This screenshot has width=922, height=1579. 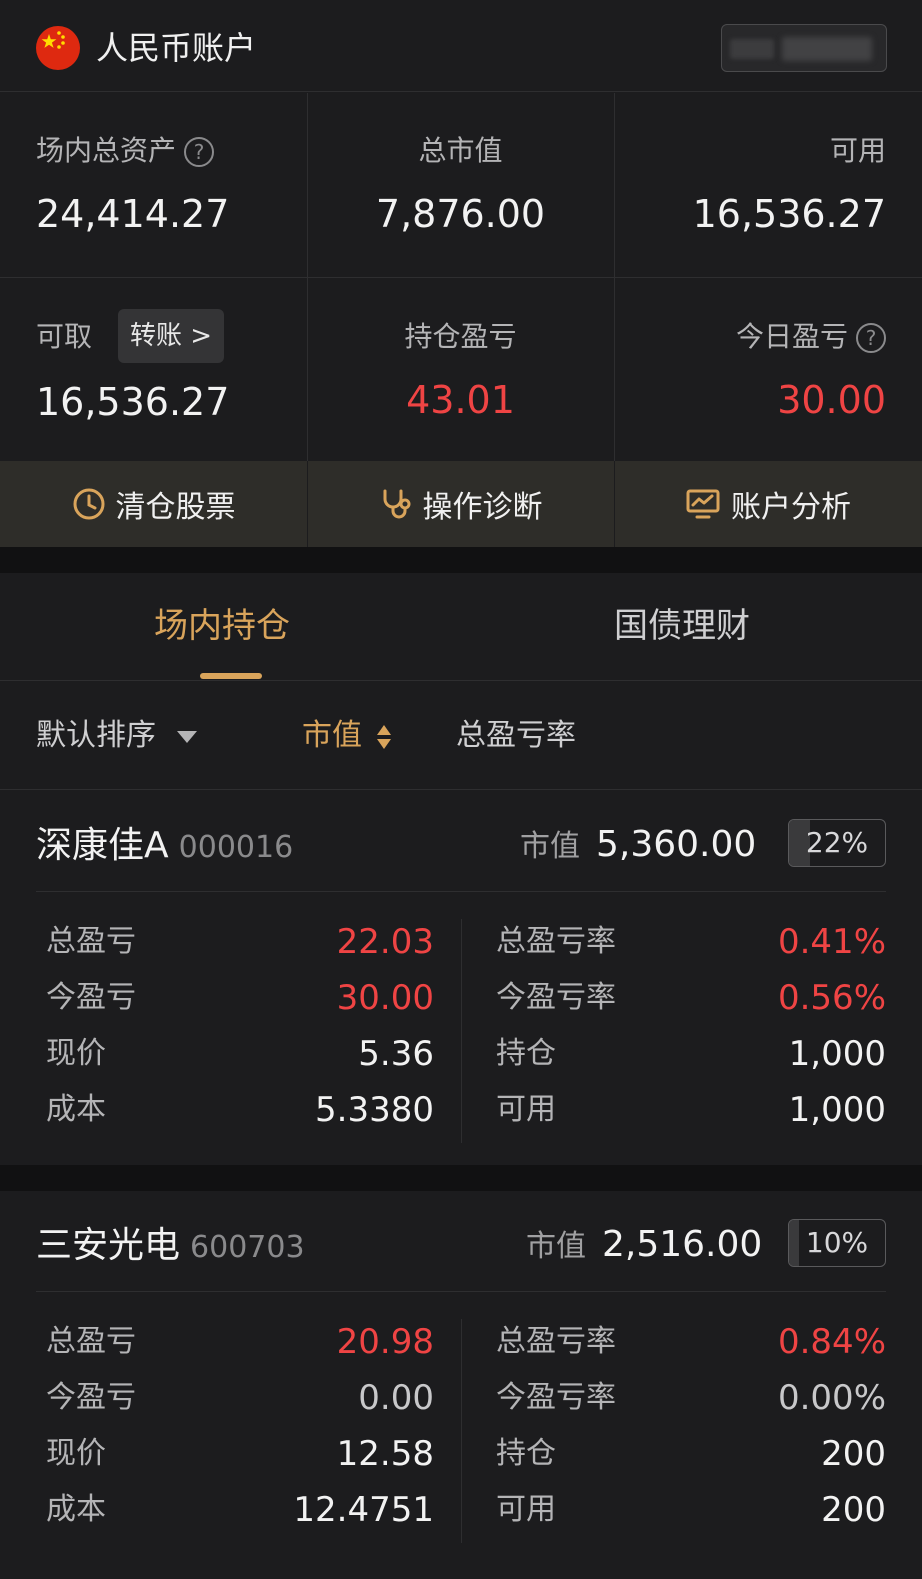 What do you see at coordinates (682, 1244) in the screenshot?
I see `market-value-value: 2,516.00` at bounding box center [682, 1244].